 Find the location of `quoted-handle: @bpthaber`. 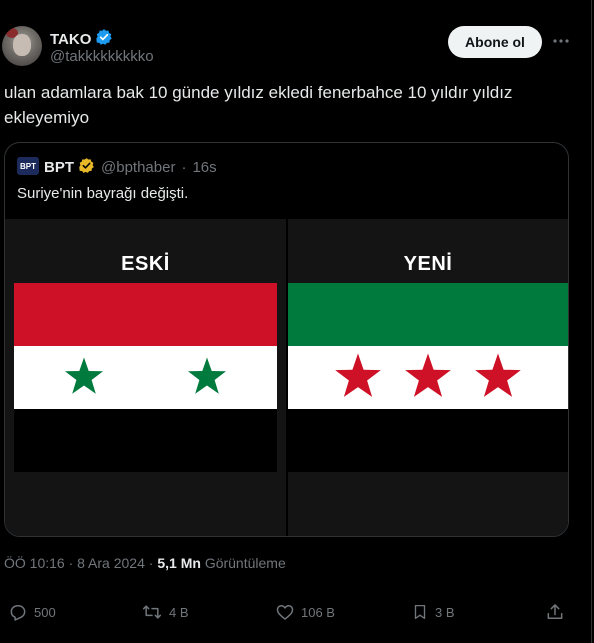

quoted-handle: @bpthaber is located at coordinates (138, 167).